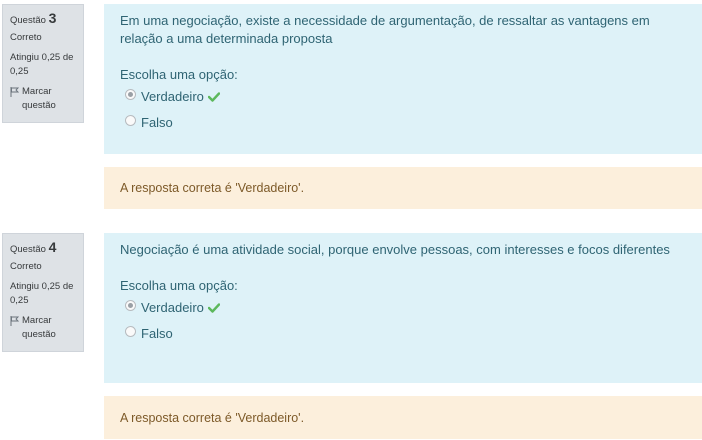  I want to click on question-number: 4, so click(52, 247).